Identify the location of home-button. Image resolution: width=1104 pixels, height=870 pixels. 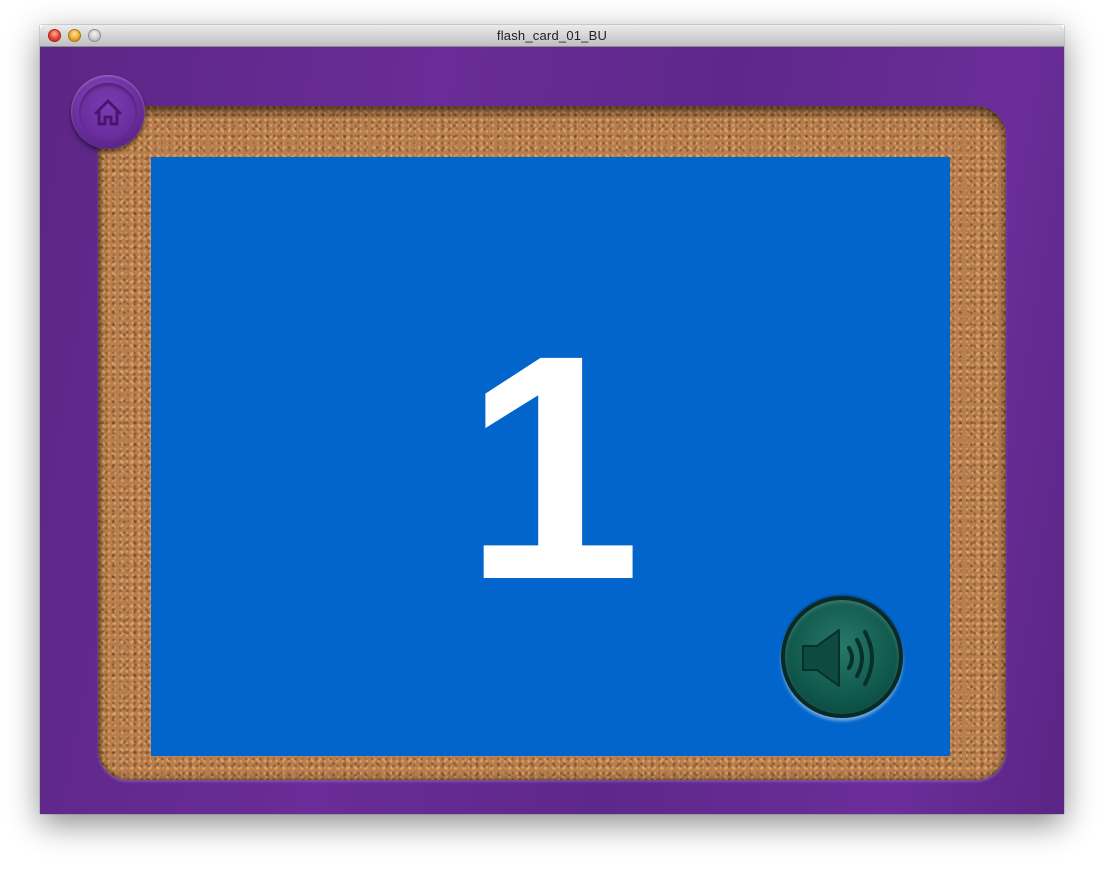
(108, 112).